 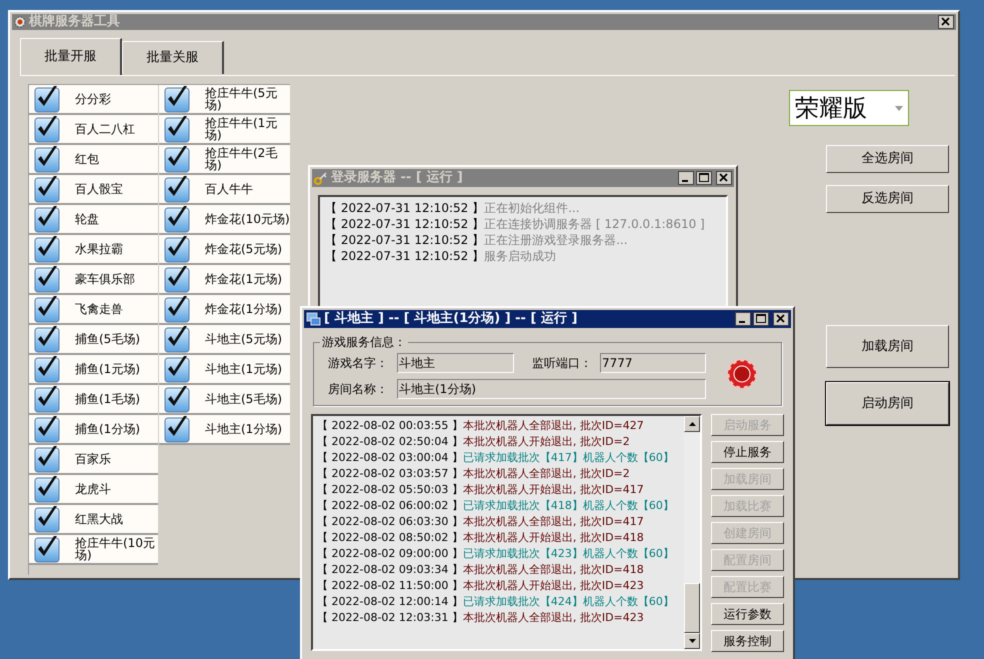 What do you see at coordinates (747, 452) in the screenshot?
I see `service-button: 停止服务` at bounding box center [747, 452].